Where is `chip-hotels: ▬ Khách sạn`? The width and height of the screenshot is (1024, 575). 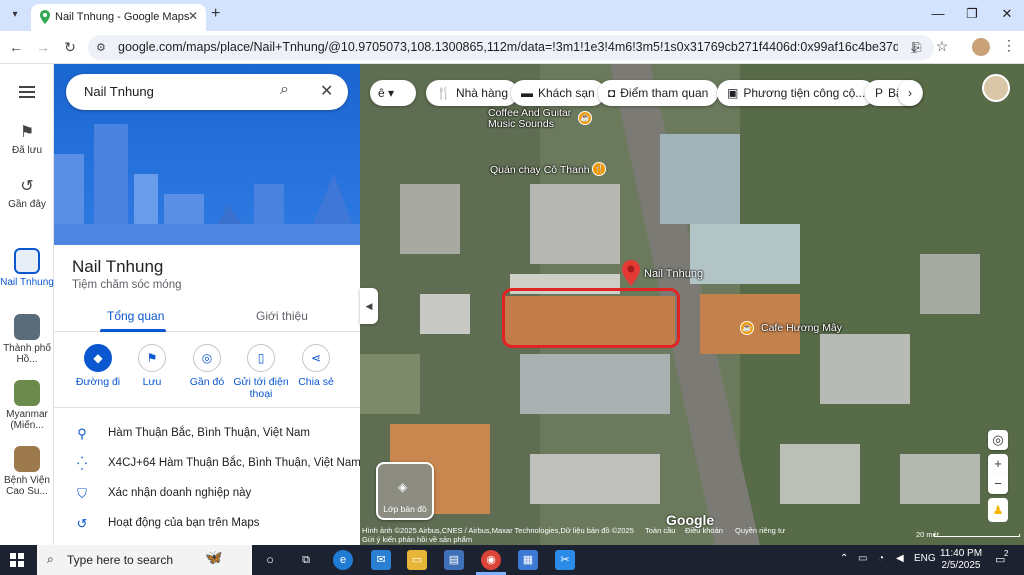 chip-hotels: ▬ Khách sạn is located at coordinates (558, 93).